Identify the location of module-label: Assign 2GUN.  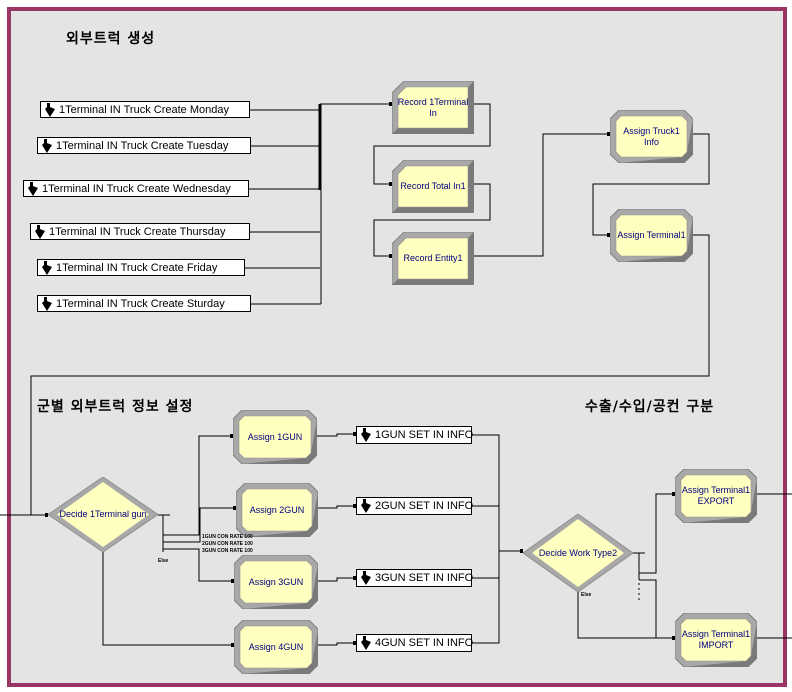
(277, 509).